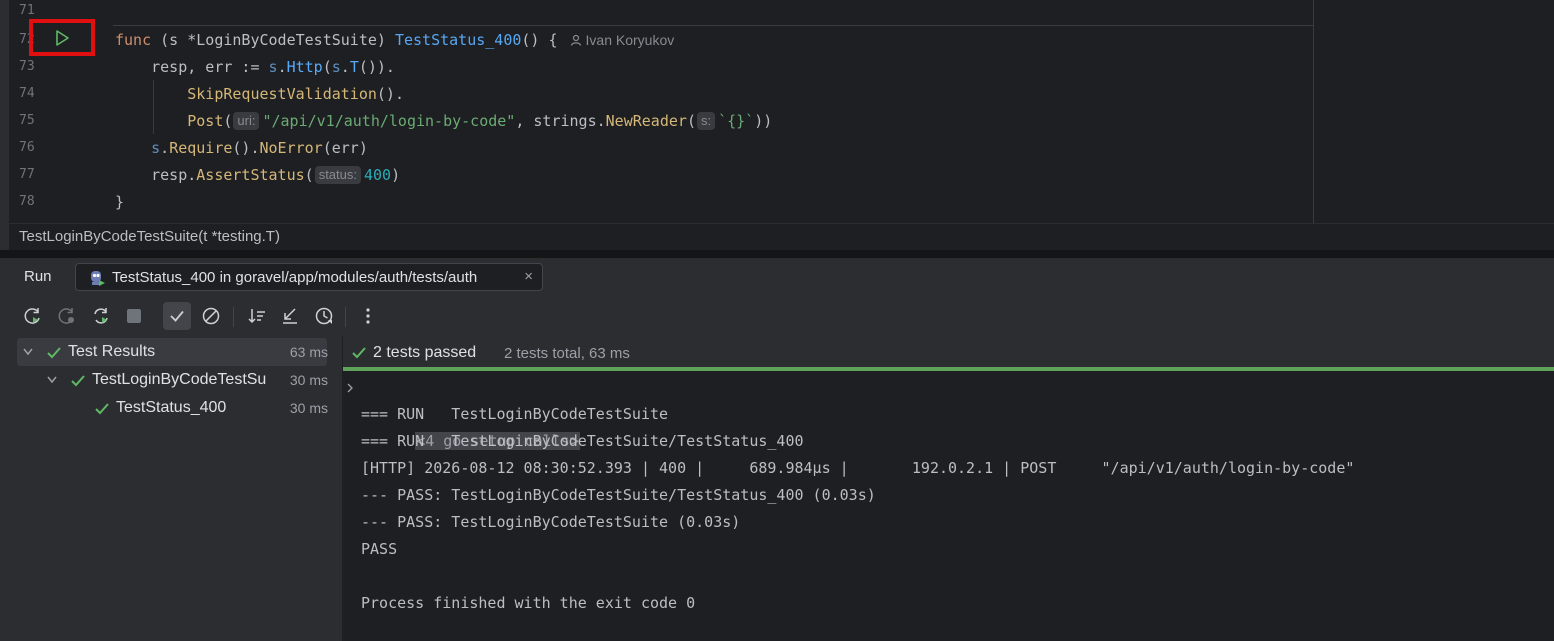 The height and width of the screenshot is (641, 1554). Describe the element at coordinates (27, 66) in the screenshot. I see `line-number: 73` at that location.